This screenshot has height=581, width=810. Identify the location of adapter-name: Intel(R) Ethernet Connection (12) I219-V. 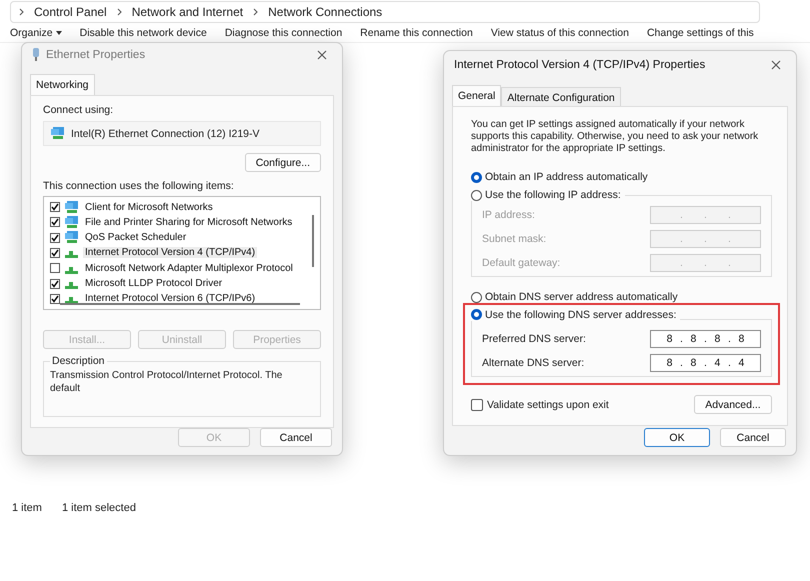
(165, 134).